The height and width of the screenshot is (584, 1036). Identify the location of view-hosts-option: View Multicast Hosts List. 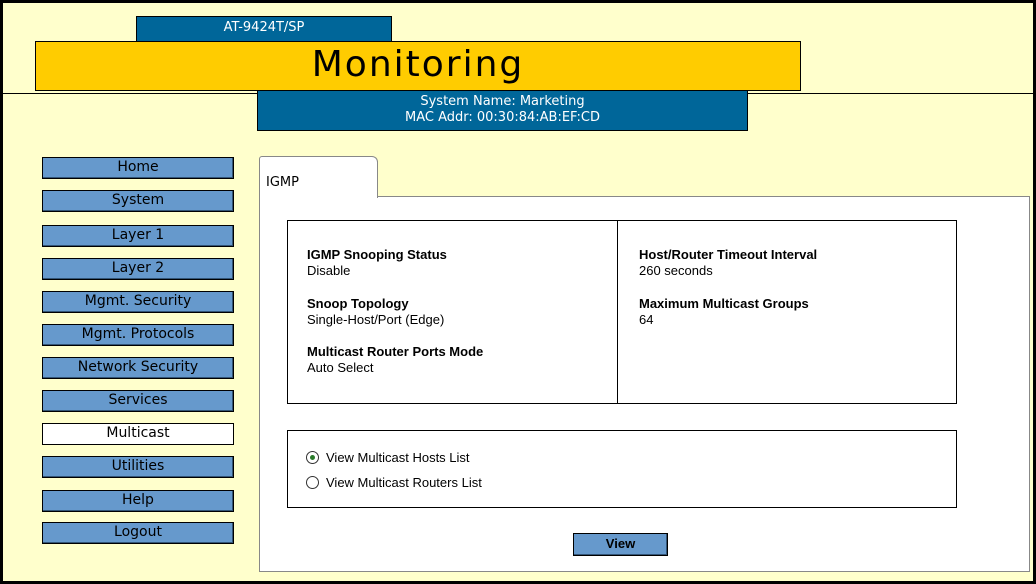
(388, 457).